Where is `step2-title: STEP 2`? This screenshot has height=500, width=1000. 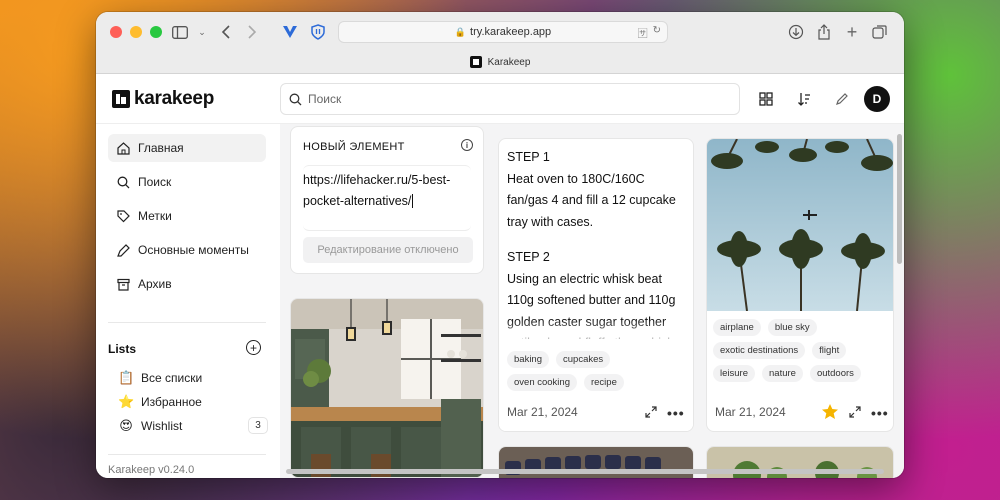 step2-title: STEP 2 is located at coordinates (528, 257).